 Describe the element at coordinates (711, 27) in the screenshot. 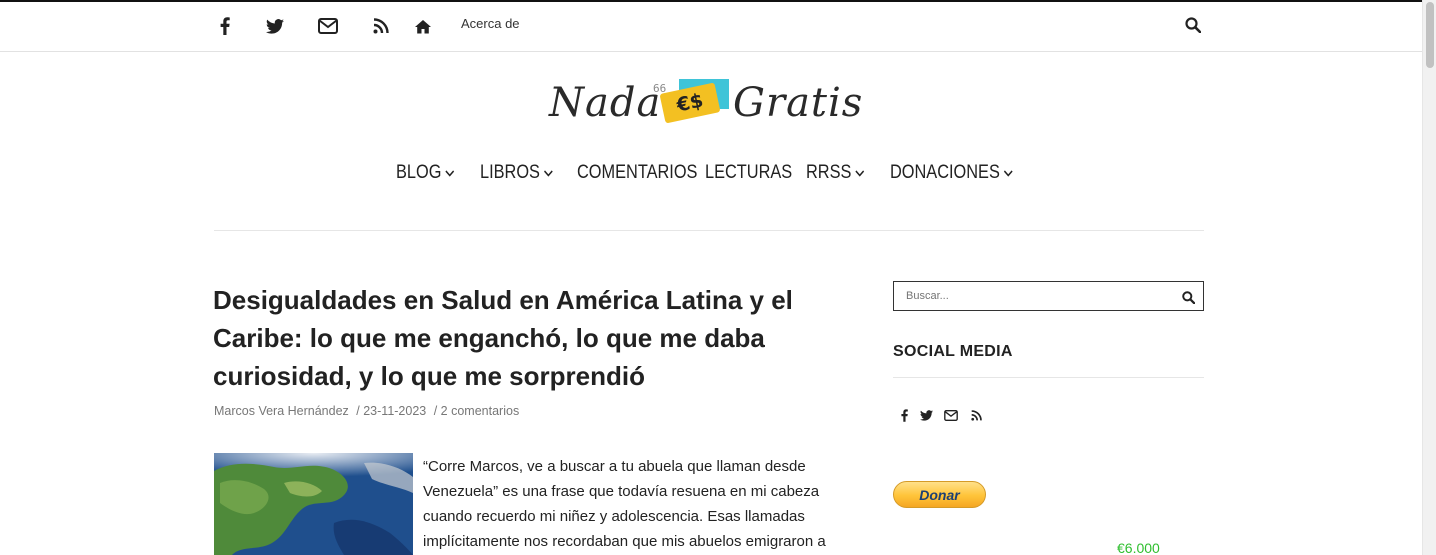

I see `top-bar: Acerca de` at that location.